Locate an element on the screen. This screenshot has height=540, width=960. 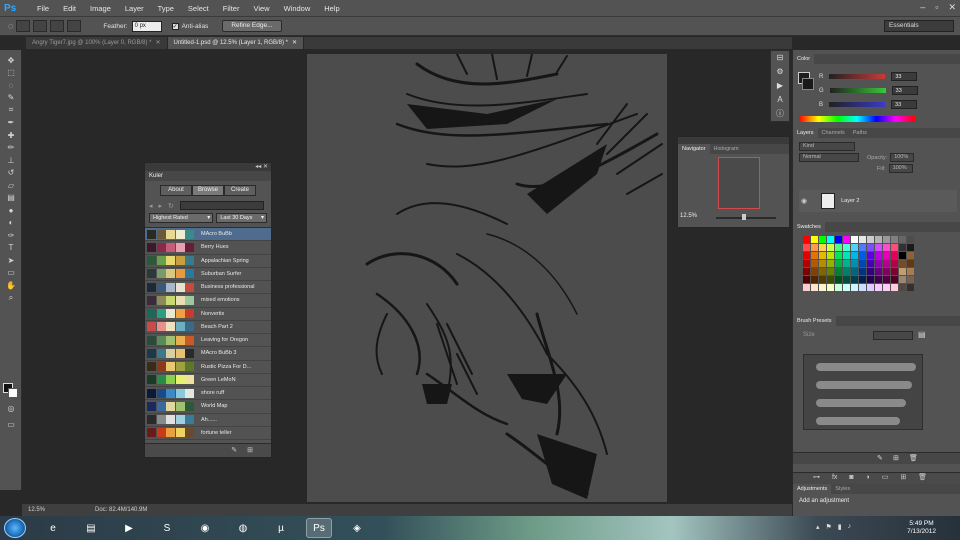
adjustment-icon: ◑ is located at coordinates (868, 477).